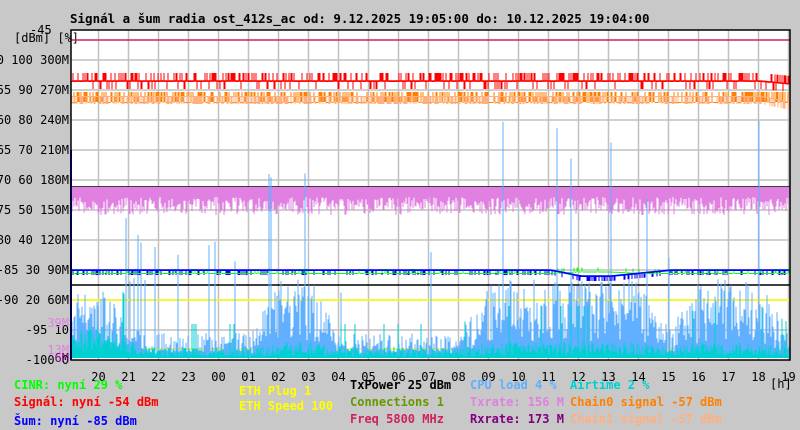  I want to click on x-tick-label: 15, so click(668, 377).